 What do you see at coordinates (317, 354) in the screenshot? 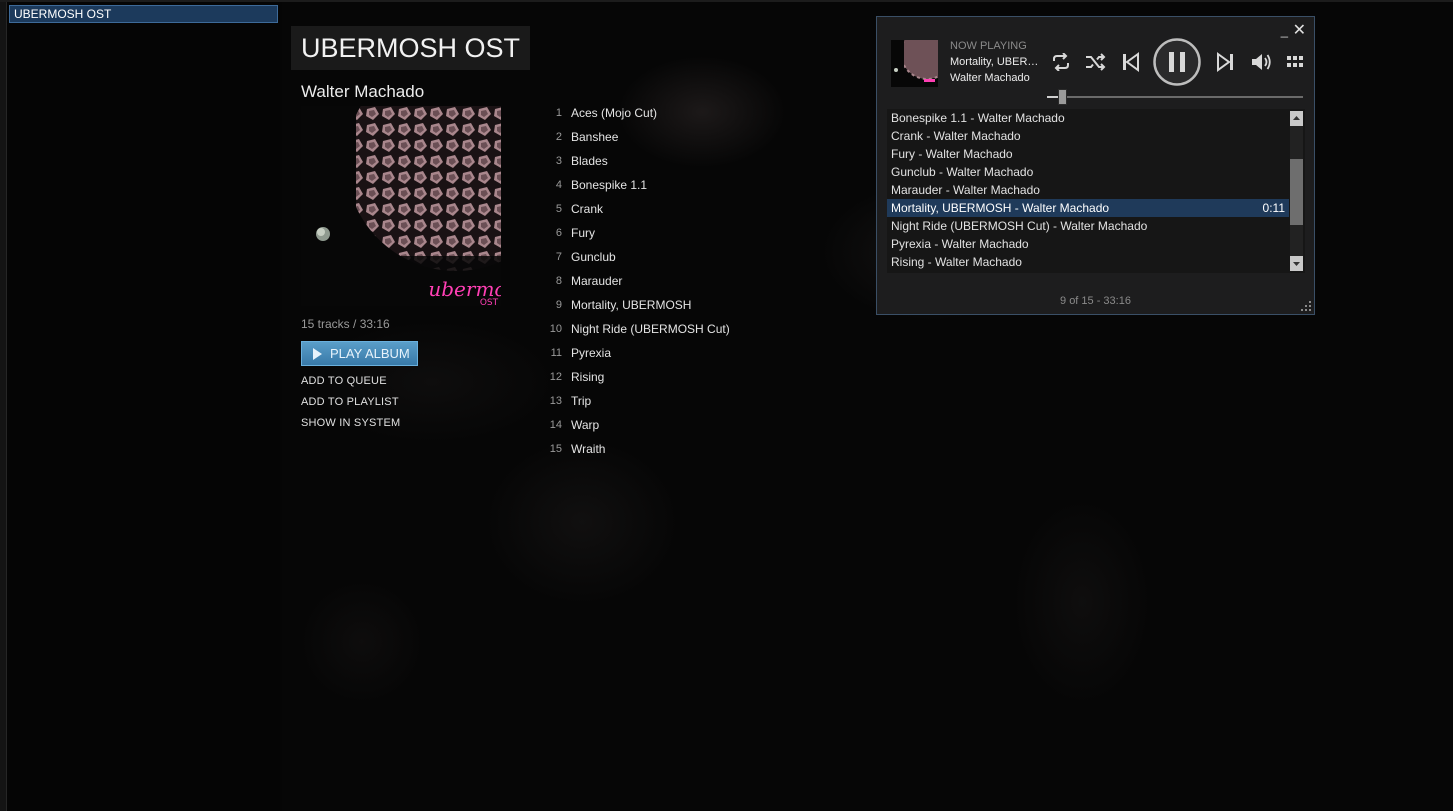
I see `play-icon` at bounding box center [317, 354].